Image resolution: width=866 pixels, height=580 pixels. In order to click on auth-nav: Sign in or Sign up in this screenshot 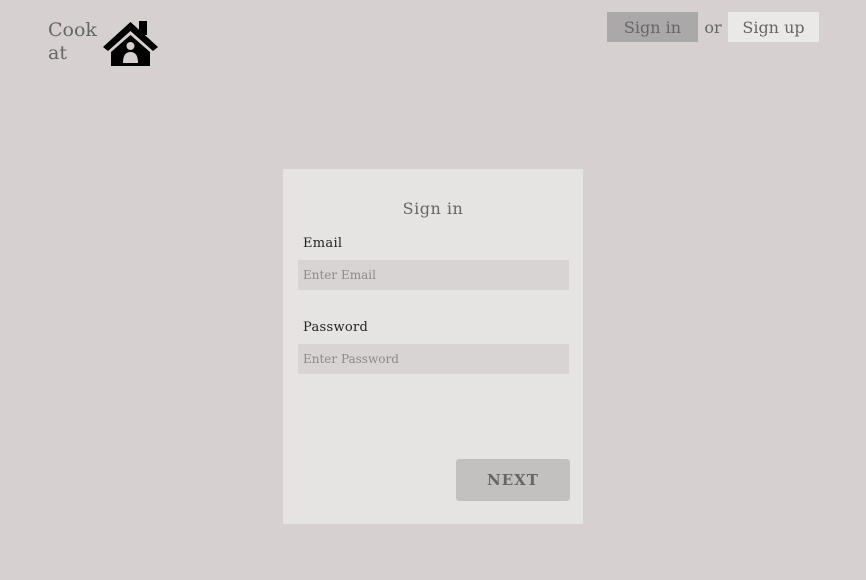, I will do `click(713, 27)`.